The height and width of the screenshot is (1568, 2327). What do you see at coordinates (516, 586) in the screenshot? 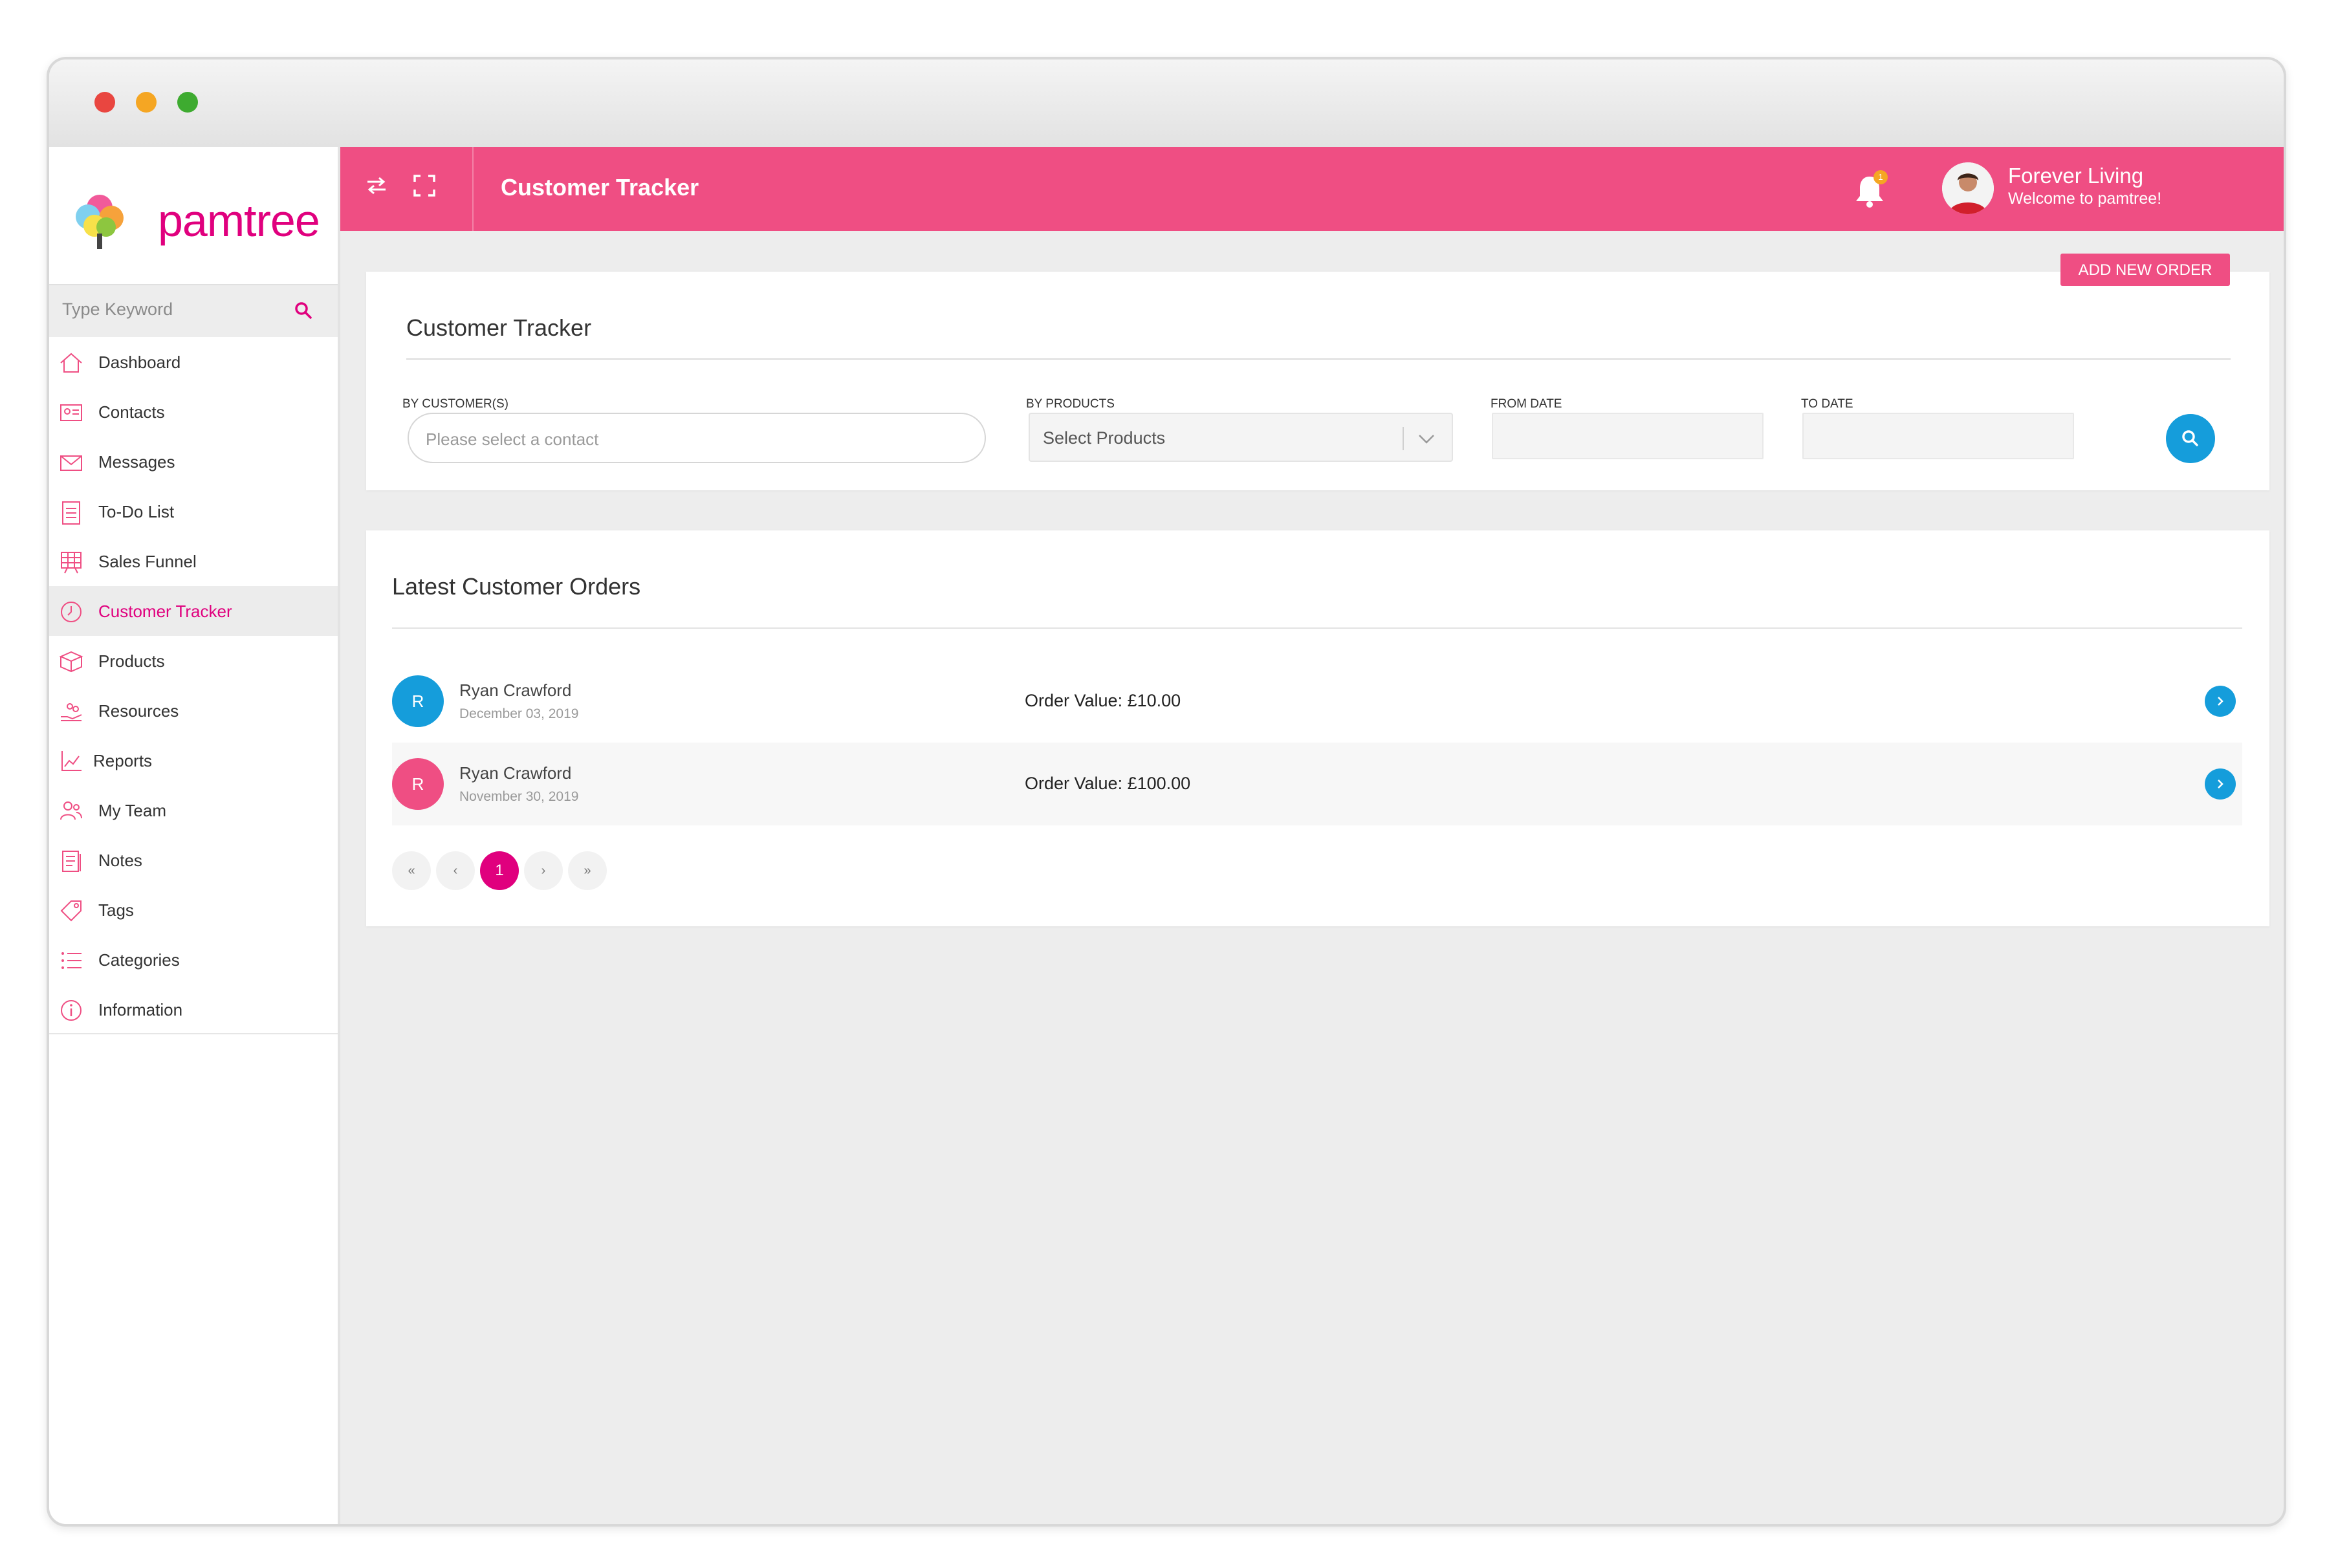
I see `orders-card-title: Latest Customer Orders` at bounding box center [516, 586].